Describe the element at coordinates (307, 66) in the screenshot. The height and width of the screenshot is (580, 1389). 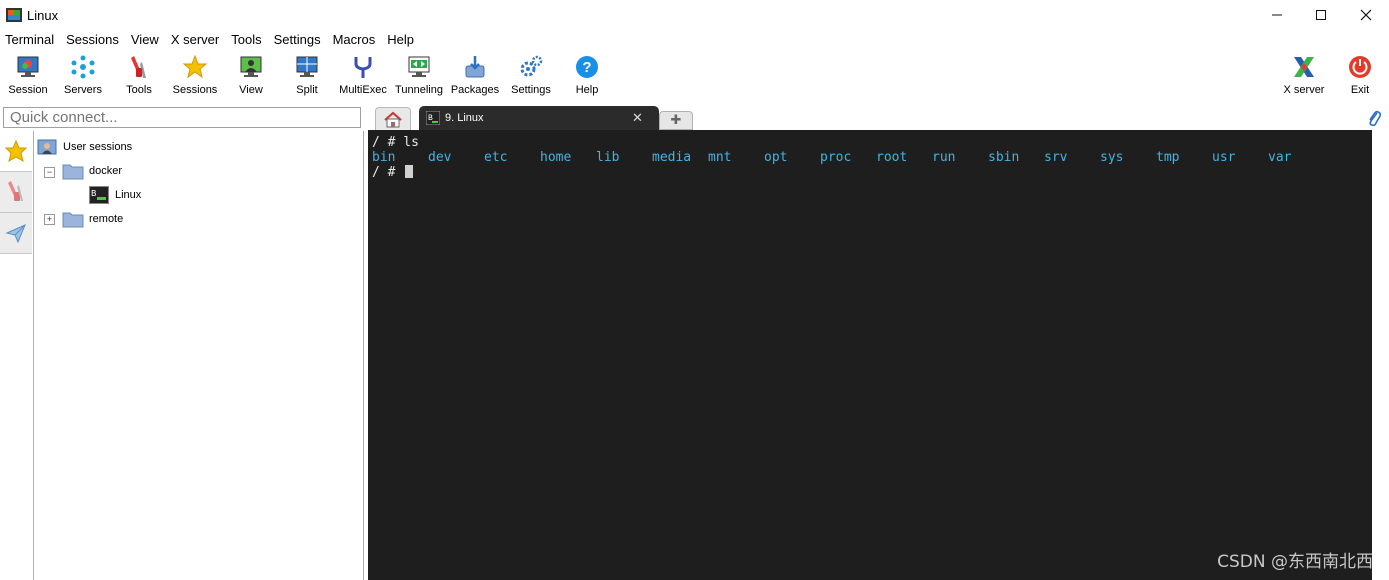
I see `split-icon` at that location.